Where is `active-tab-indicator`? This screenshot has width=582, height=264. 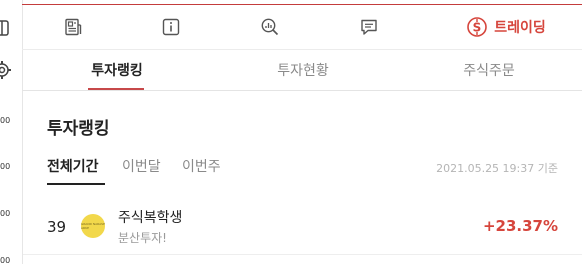
active-tab-indicator is located at coordinates (116, 89).